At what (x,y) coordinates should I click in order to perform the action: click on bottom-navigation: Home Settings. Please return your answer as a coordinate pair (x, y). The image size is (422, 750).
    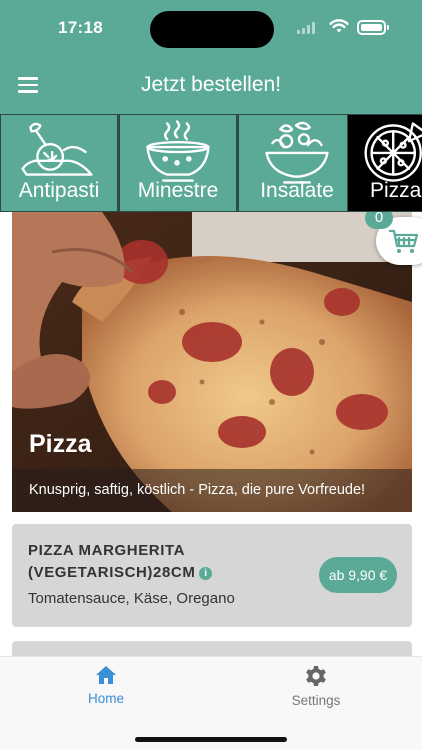
    Looking at the image, I should click on (211, 703).